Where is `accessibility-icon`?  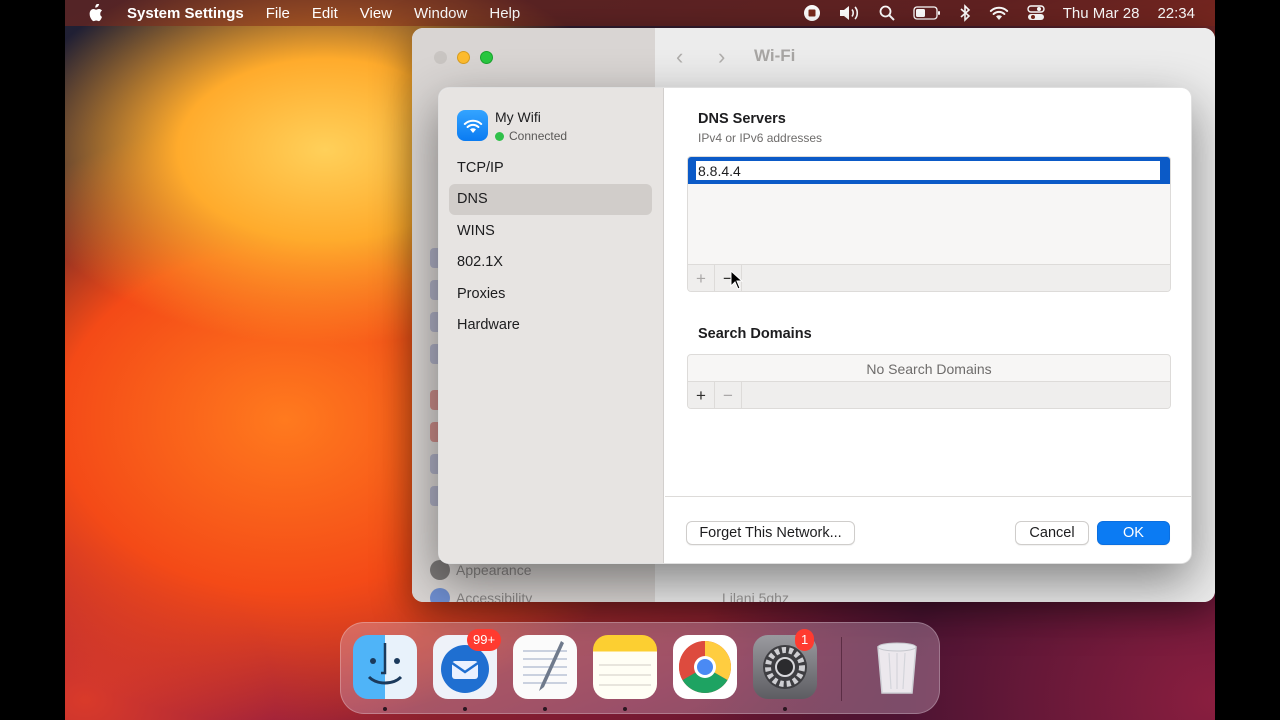
accessibility-icon is located at coordinates (440, 595).